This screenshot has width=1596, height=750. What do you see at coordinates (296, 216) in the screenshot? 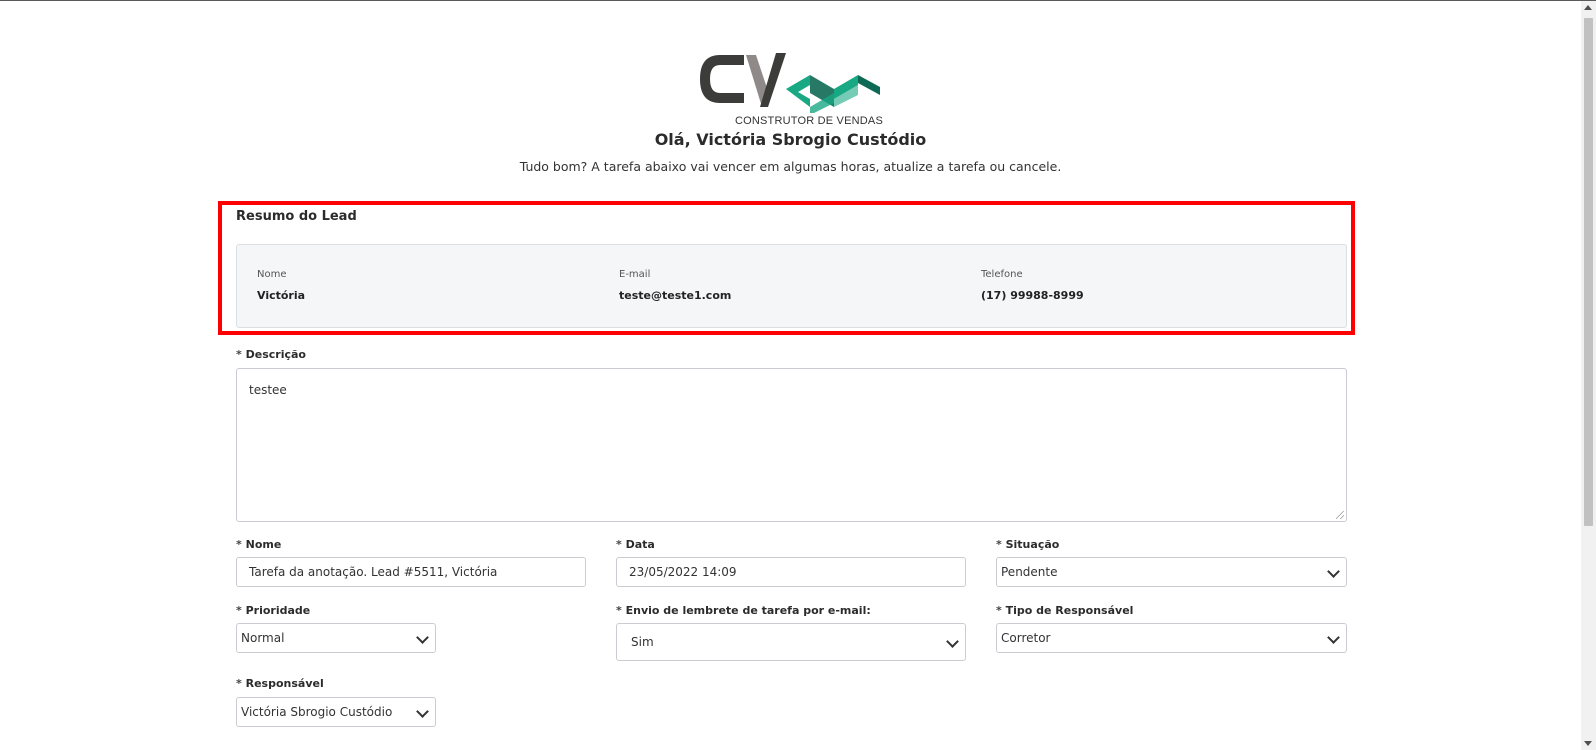
I see `lead-summary-title: Resumo do Lead` at bounding box center [296, 216].